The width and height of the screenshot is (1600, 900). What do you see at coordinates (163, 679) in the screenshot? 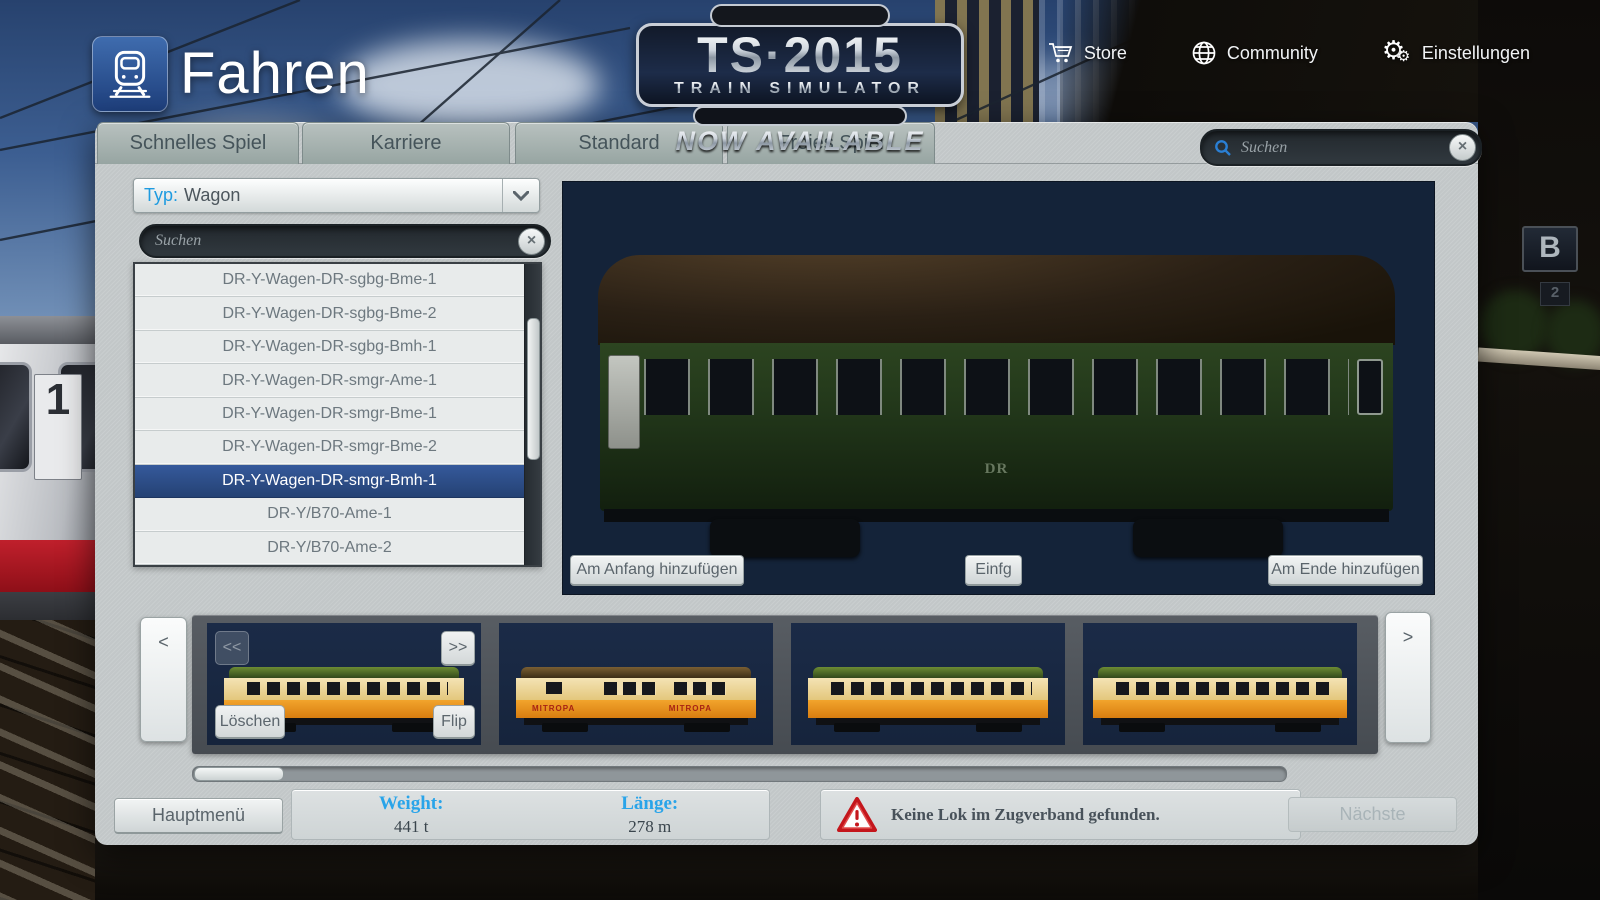
I see `consist-scroll-left-button: <` at bounding box center [163, 679].